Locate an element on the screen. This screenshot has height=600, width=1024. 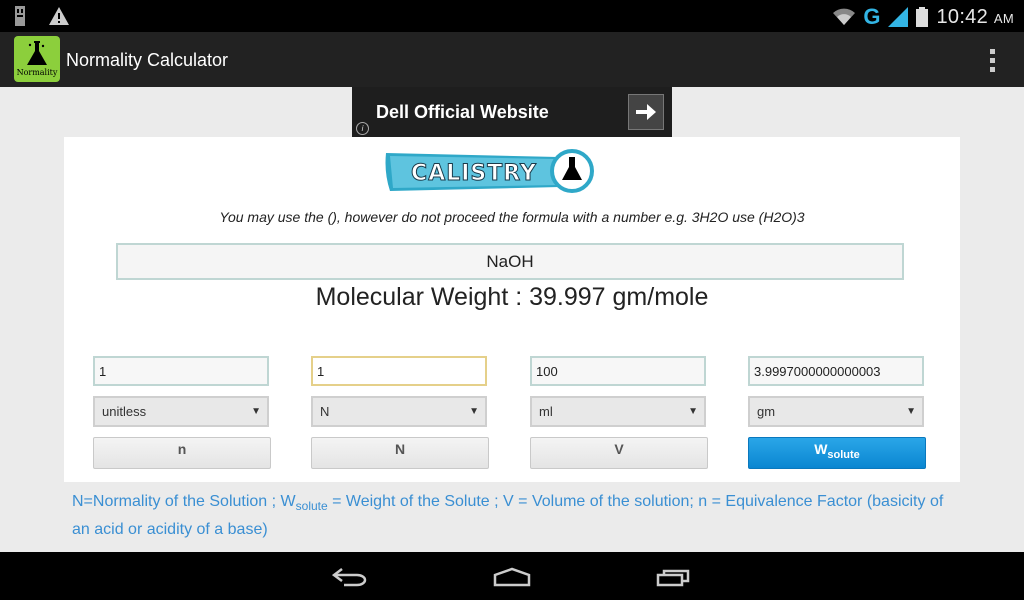
mw-value: 39.997 is located at coordinates (567, 297).